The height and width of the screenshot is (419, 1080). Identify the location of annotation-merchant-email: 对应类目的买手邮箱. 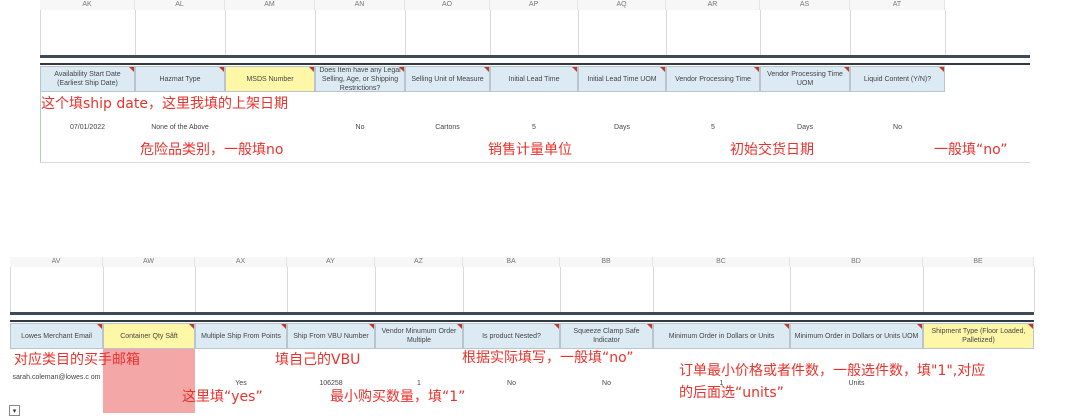
(77, 360).